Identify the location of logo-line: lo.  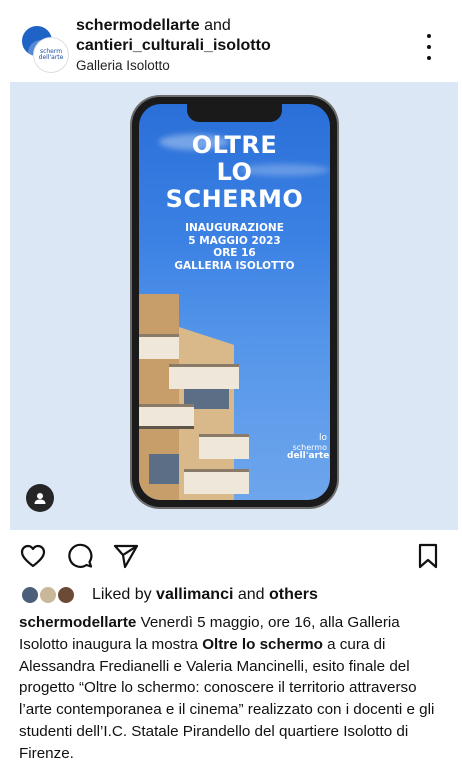
(322, 438).